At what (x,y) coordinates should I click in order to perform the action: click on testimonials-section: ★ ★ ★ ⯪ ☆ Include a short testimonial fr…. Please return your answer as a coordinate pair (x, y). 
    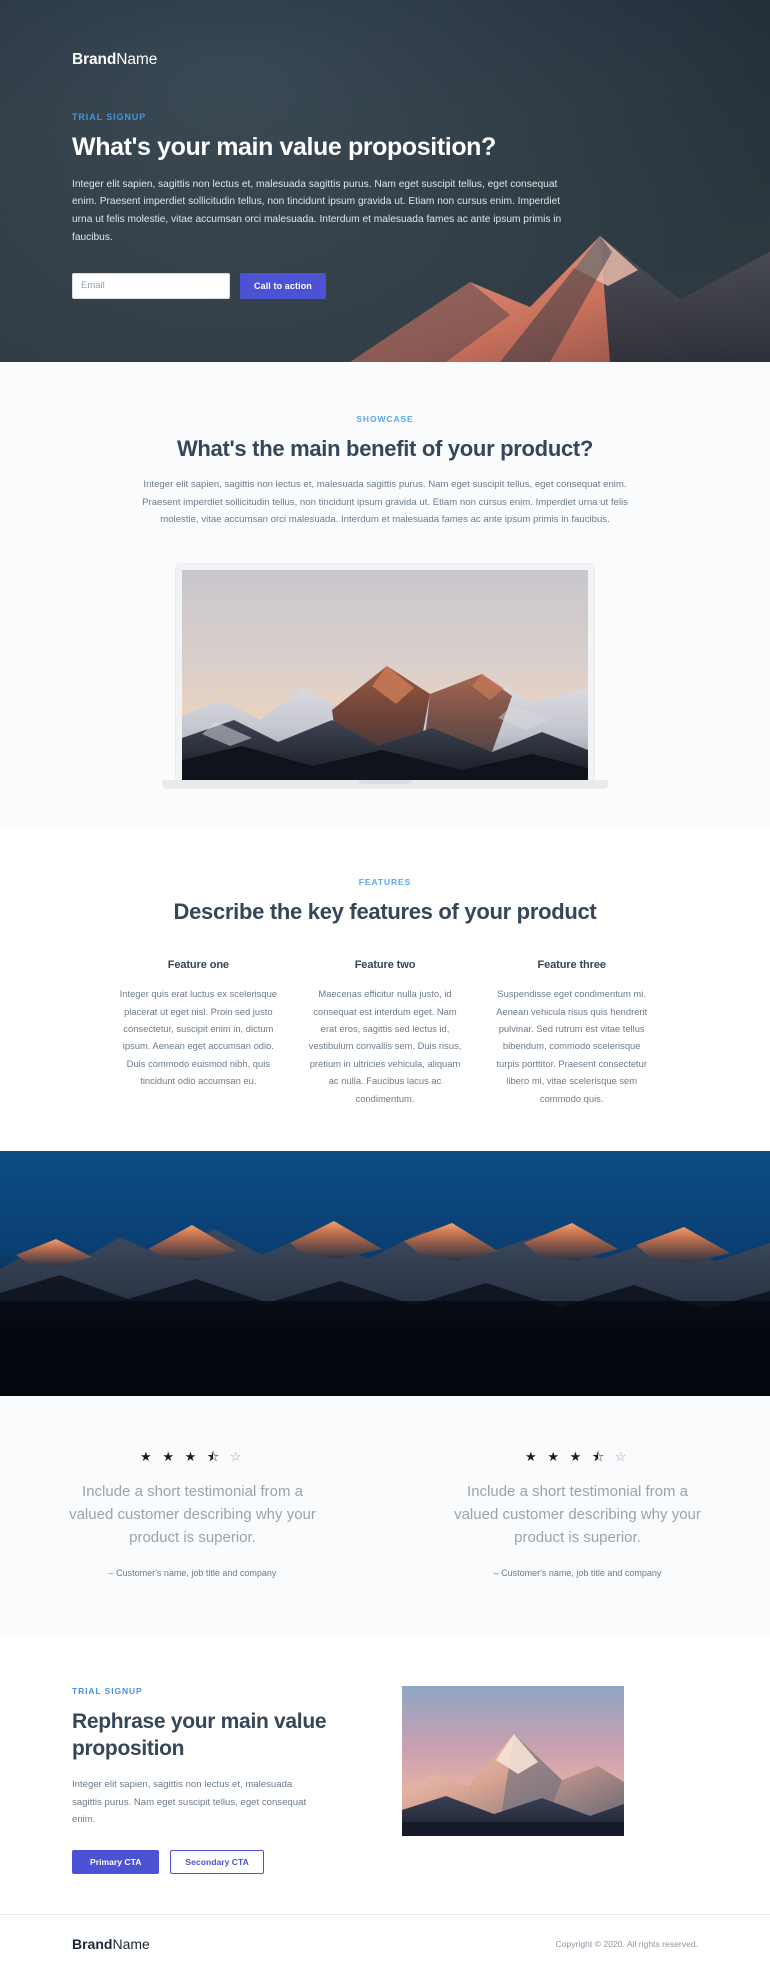
    Looking at the image, I should click on (385, 1514).